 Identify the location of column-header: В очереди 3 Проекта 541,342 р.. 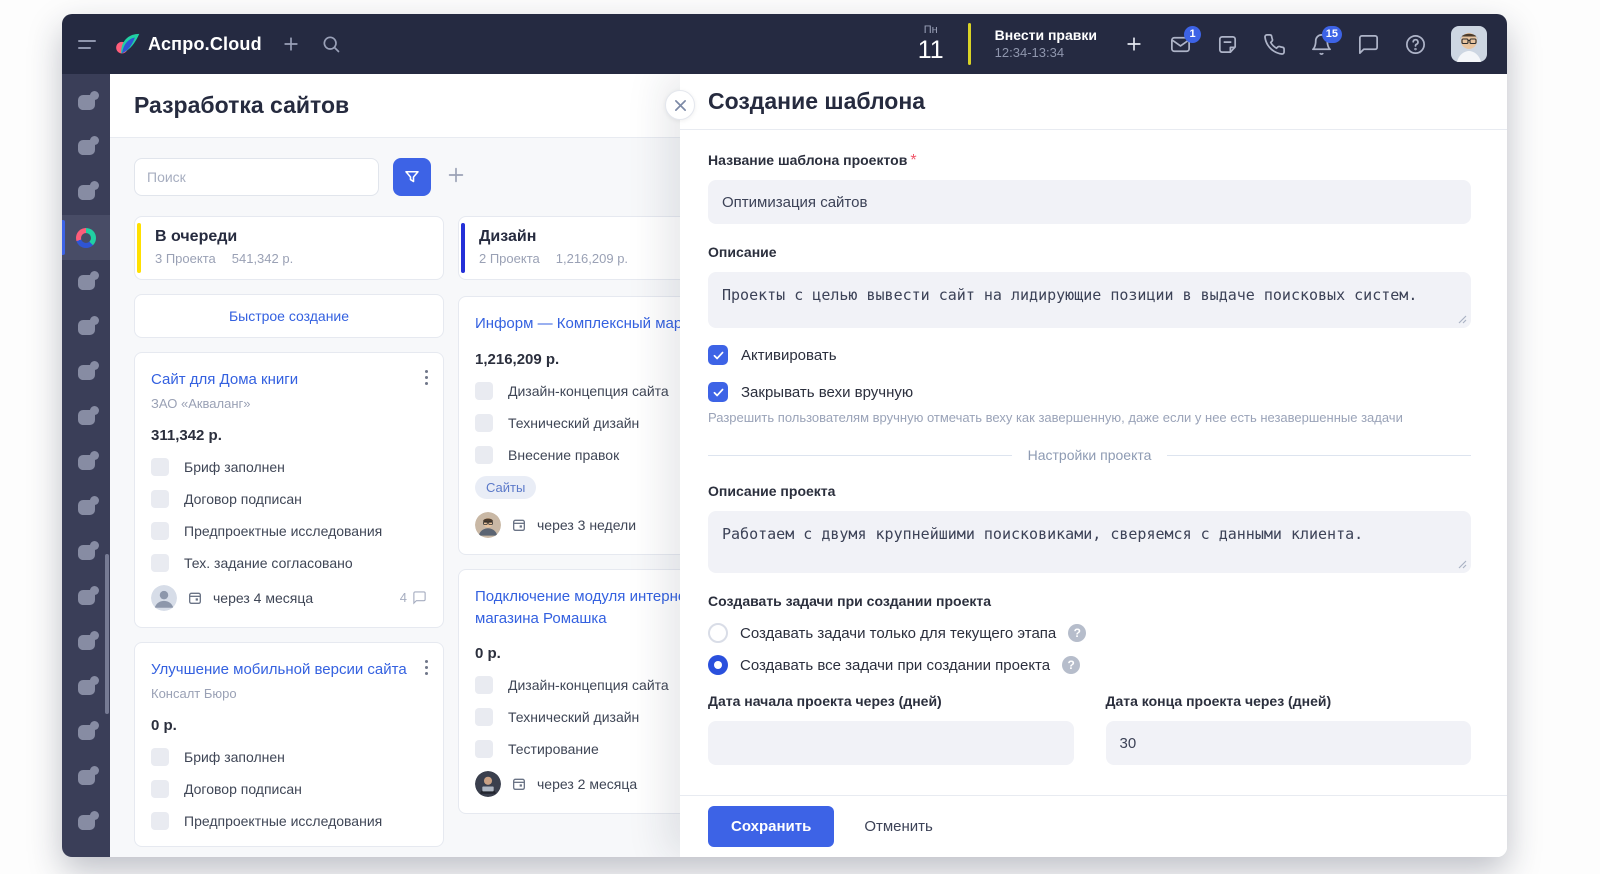
(289, 248).